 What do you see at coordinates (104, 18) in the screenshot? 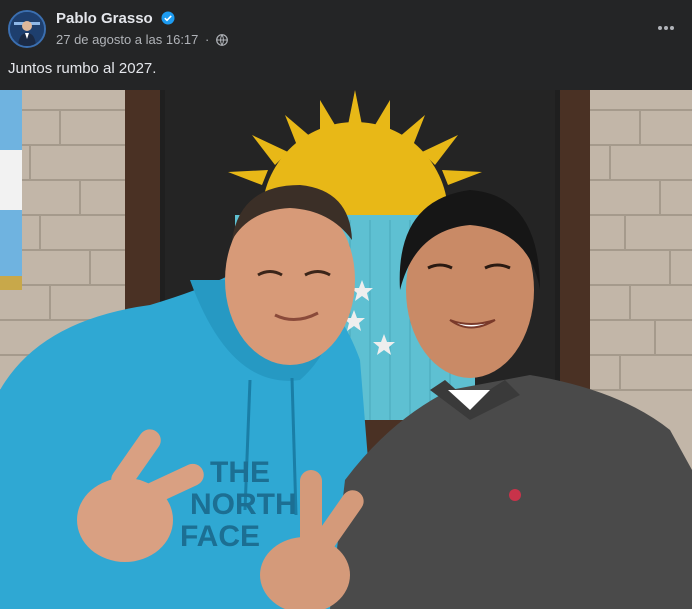
I see `author-name: Pablo Grasso` at bounding box center [104, 18].